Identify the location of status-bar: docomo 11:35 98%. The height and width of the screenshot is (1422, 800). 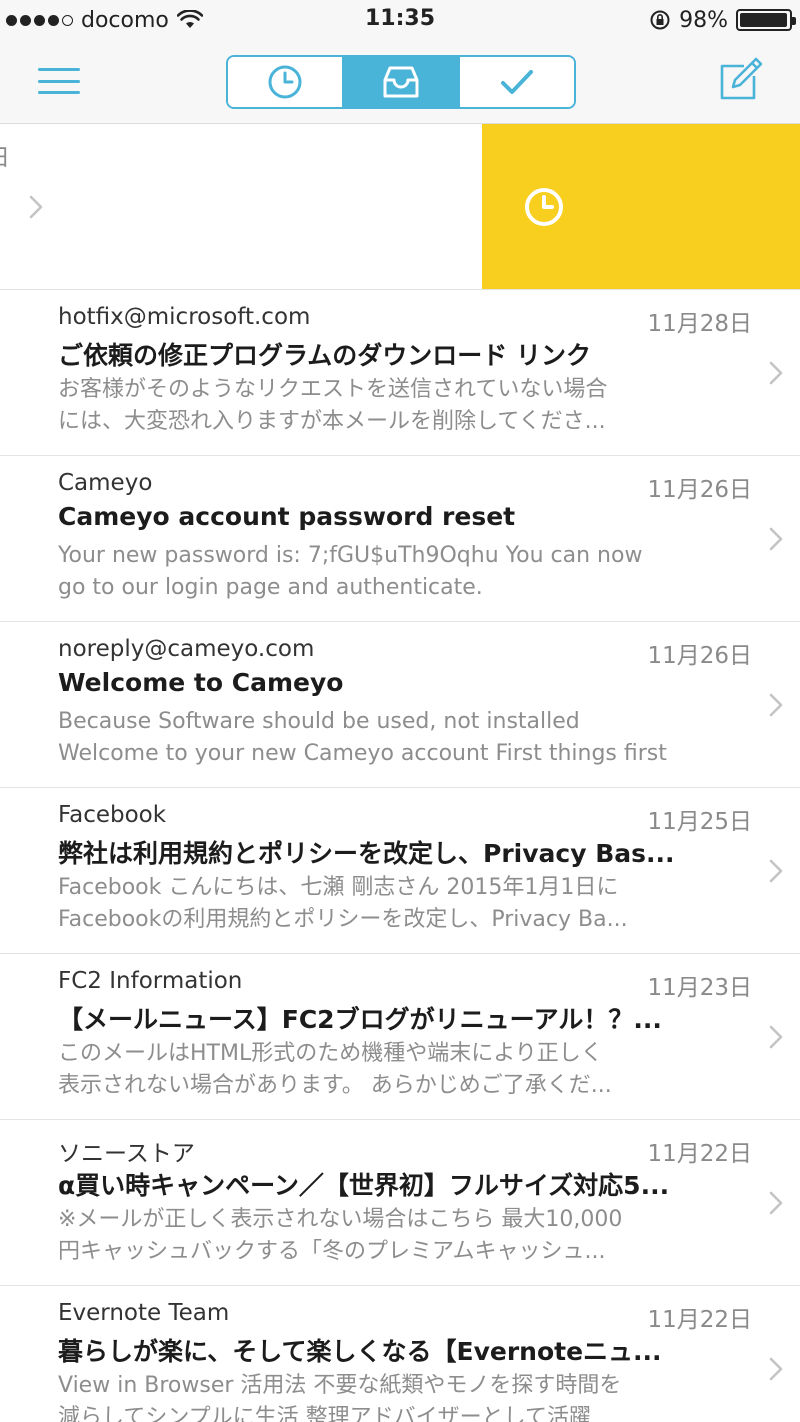
(400, 20).